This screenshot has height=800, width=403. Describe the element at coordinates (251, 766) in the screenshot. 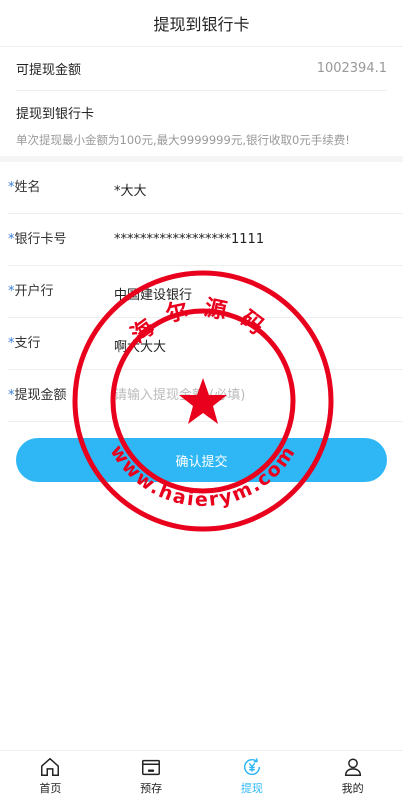

I see `withdraw-icon` at that location.